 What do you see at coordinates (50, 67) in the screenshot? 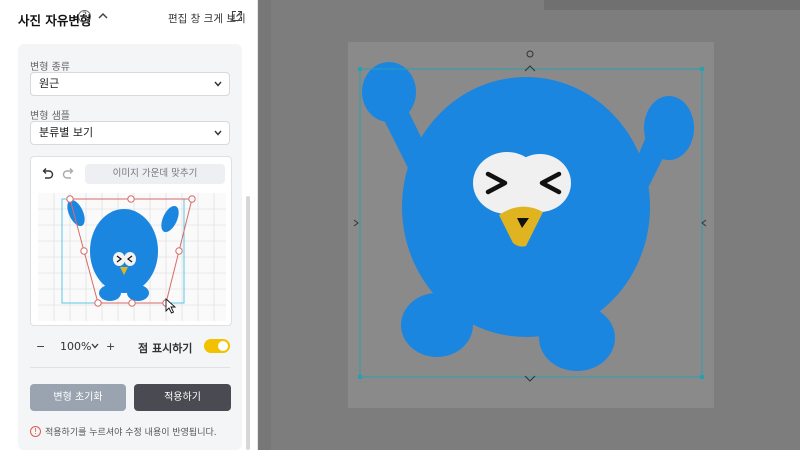
I see `transform-type-label: 변형 종류` at bounding box center [50, 67].